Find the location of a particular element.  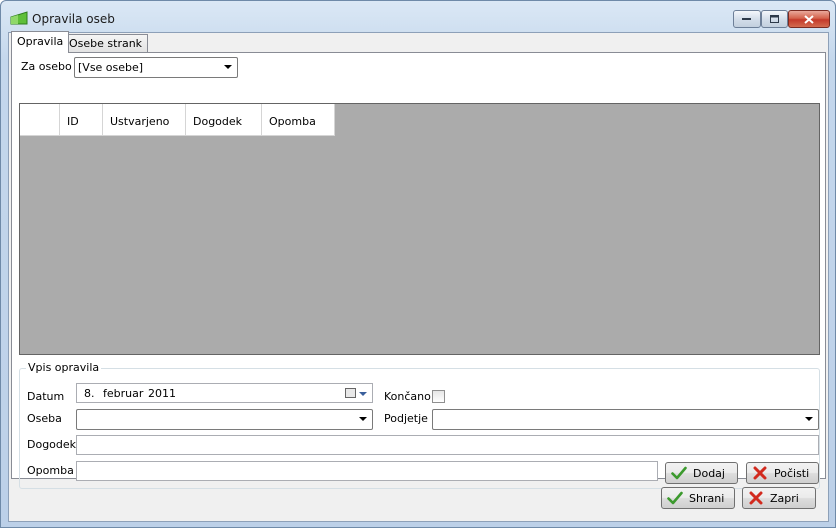

add-button: Dodaj is located at coordinates (701, 473).